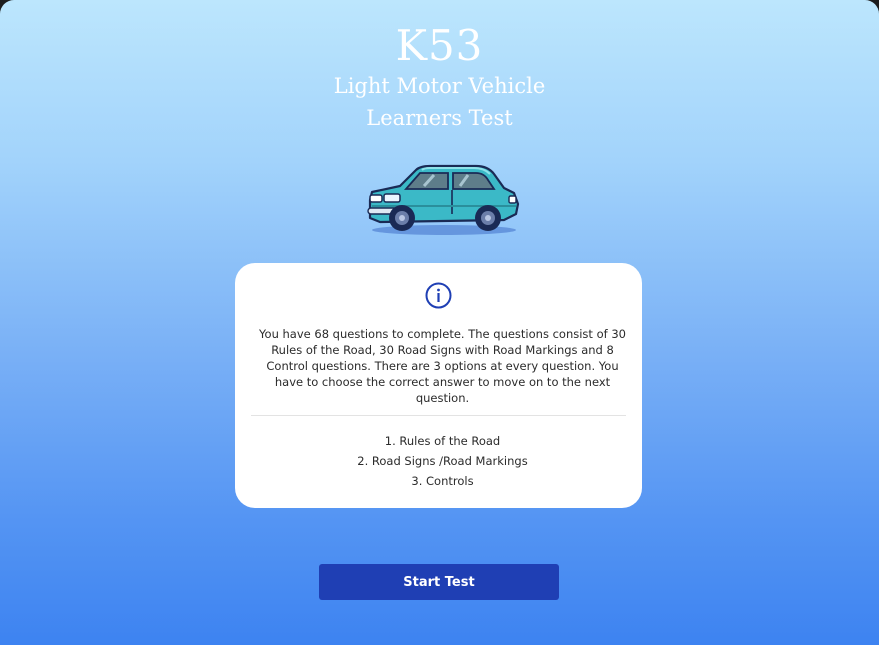 The image size is (879, 645). What do you see at coordinates (376, 198) in the screenshot?
I see `car-headlight` at bounding box center [376, 198].